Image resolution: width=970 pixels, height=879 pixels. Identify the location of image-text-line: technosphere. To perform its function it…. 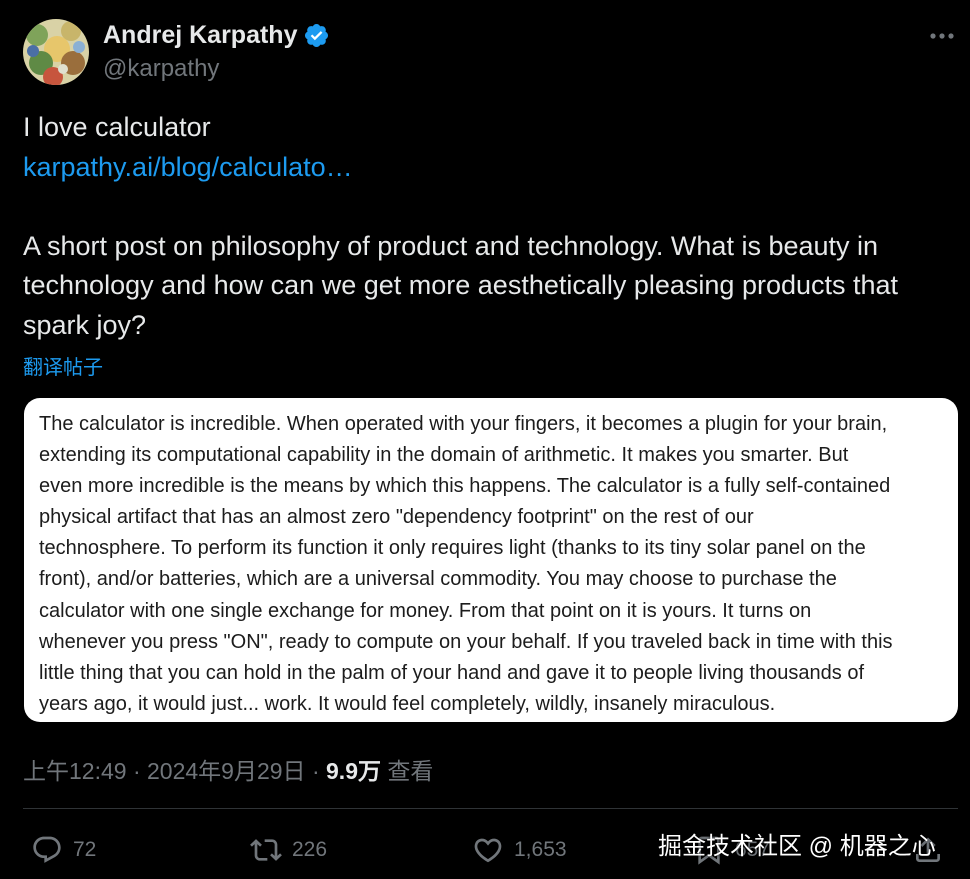
(452, 548).